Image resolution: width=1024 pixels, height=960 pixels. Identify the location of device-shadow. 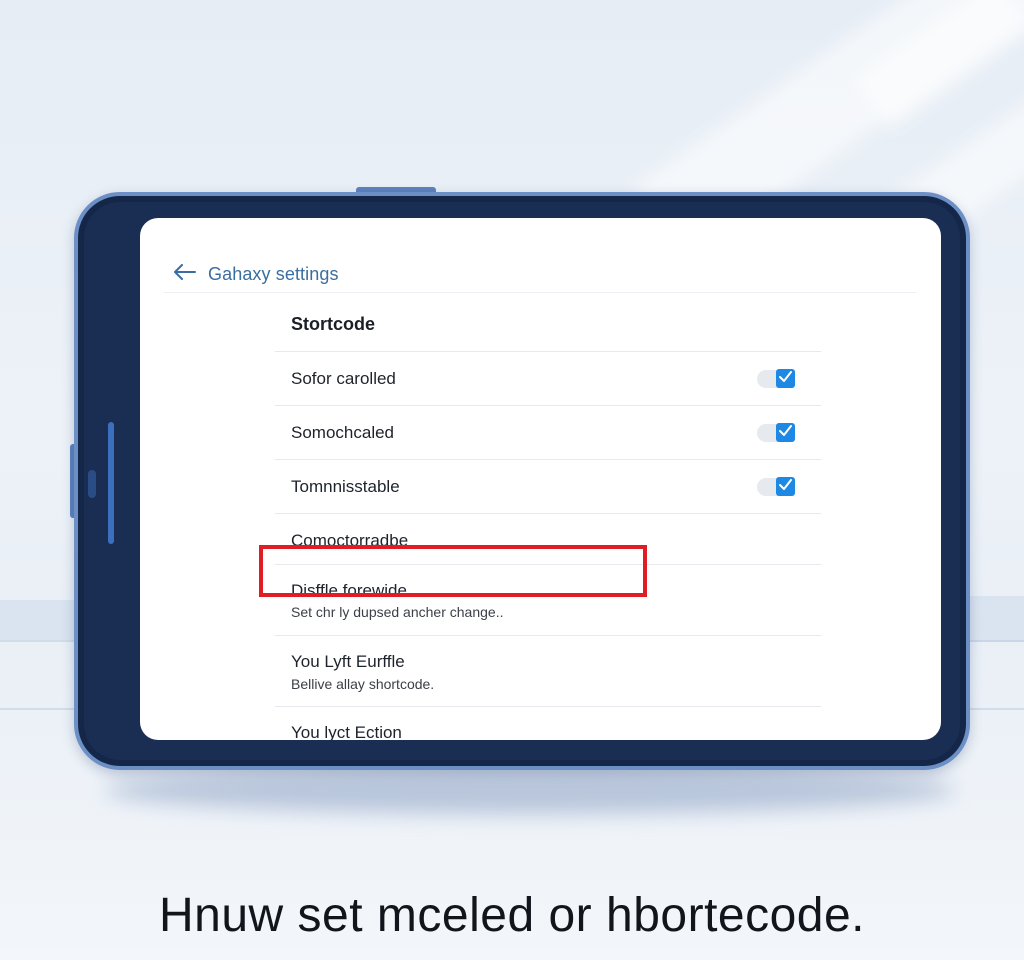
(530, 790).